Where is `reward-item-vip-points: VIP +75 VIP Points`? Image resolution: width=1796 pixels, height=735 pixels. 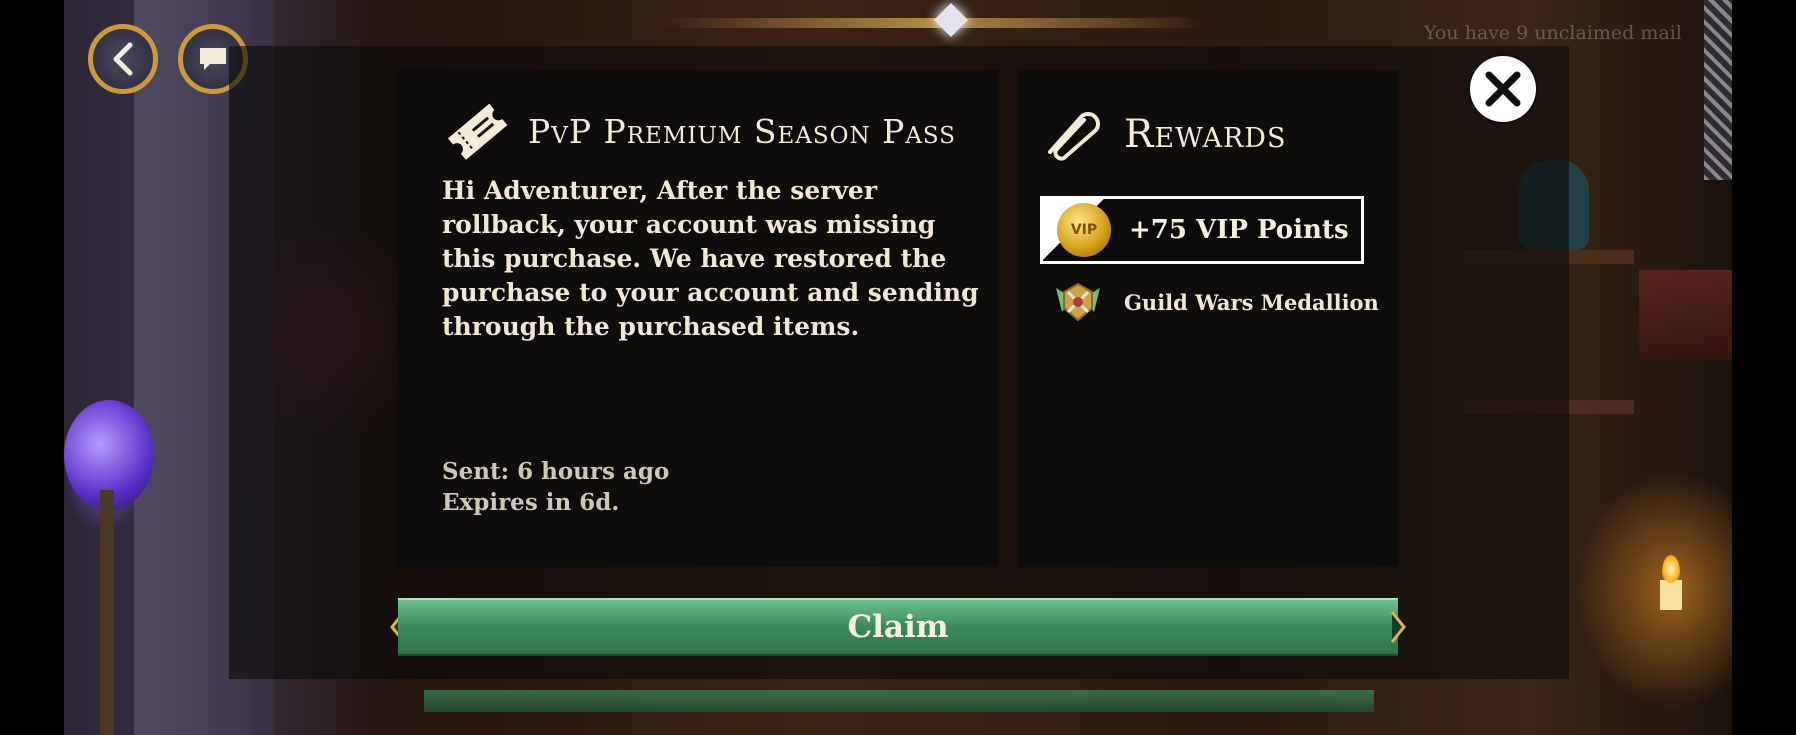 reward-item-vip-points: VIP +75 VIP Points is located at coordinates (1202, 230).